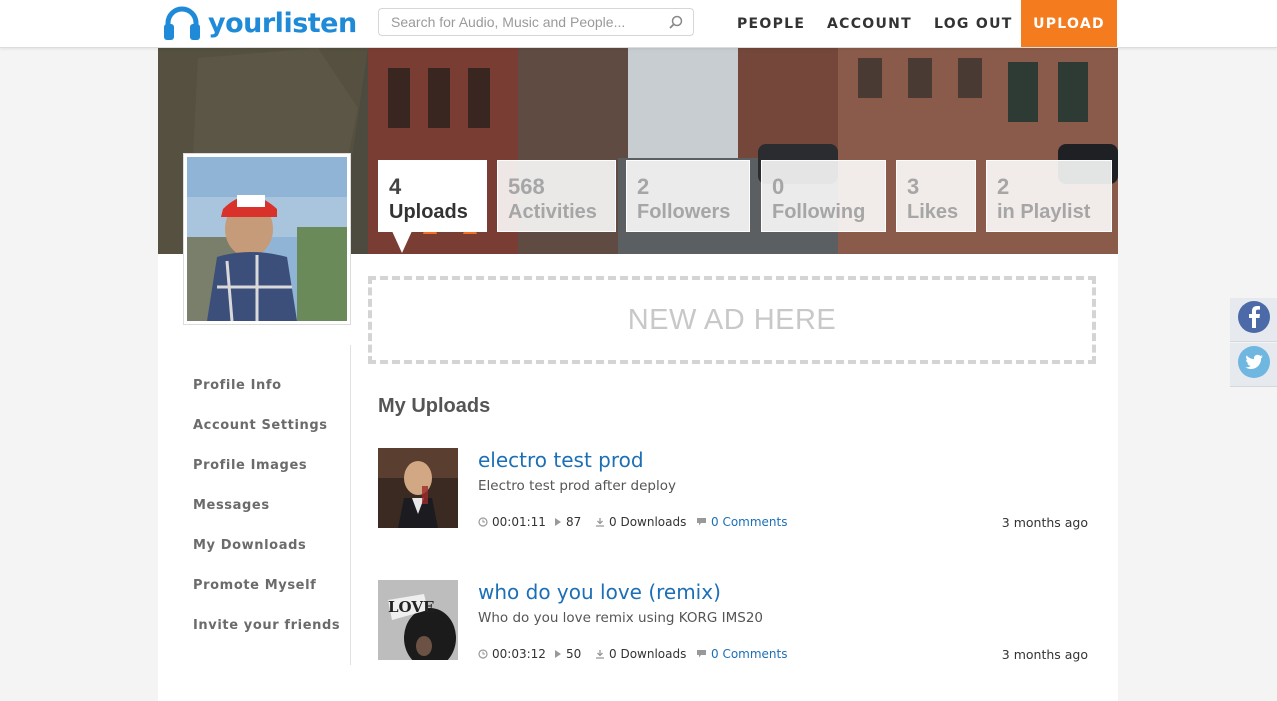 The height and width of the screenshot is (701, 1277). Describe the element at coordinates (552, 212) in the screenshot. I see `stat-activities-label: Activities` at that location.